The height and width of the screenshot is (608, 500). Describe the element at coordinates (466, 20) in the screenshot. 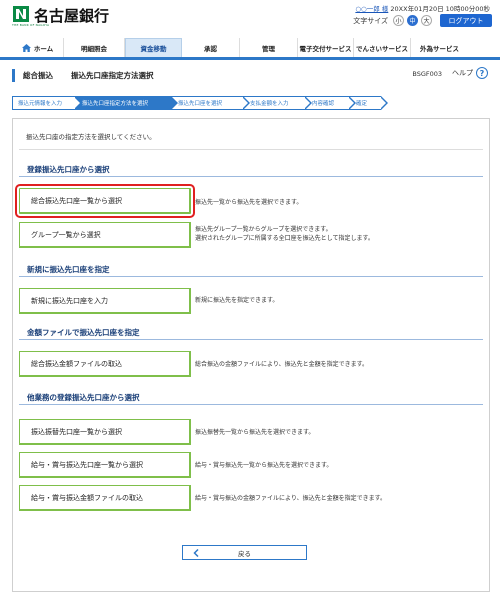

I see `logout-button: ログアウト` at that location.